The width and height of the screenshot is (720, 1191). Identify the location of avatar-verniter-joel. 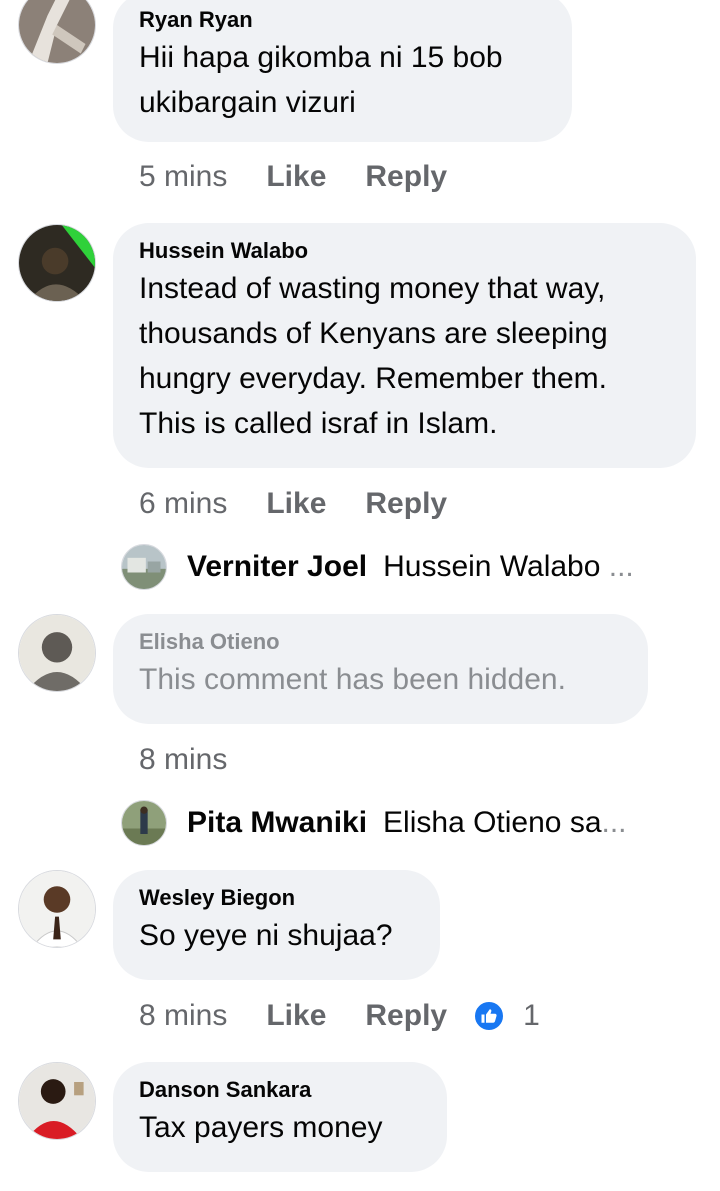
(144, 567).